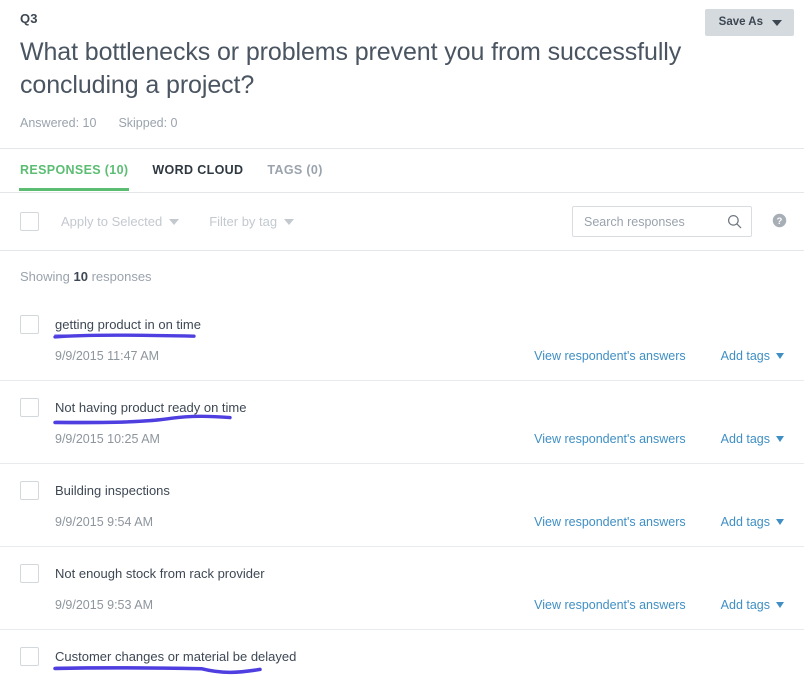 The height and width of the screenshot is (682, 804). I want to click on help-circle-icon: ?, so click(779, 220).